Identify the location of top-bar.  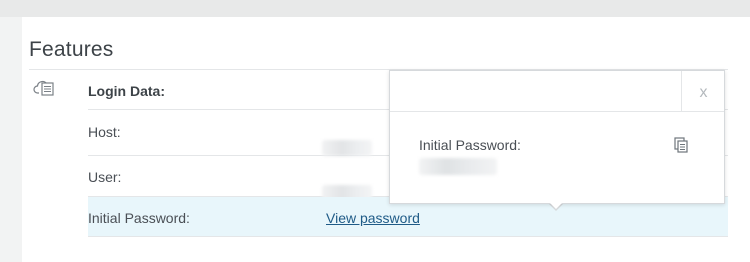
(375, 8).